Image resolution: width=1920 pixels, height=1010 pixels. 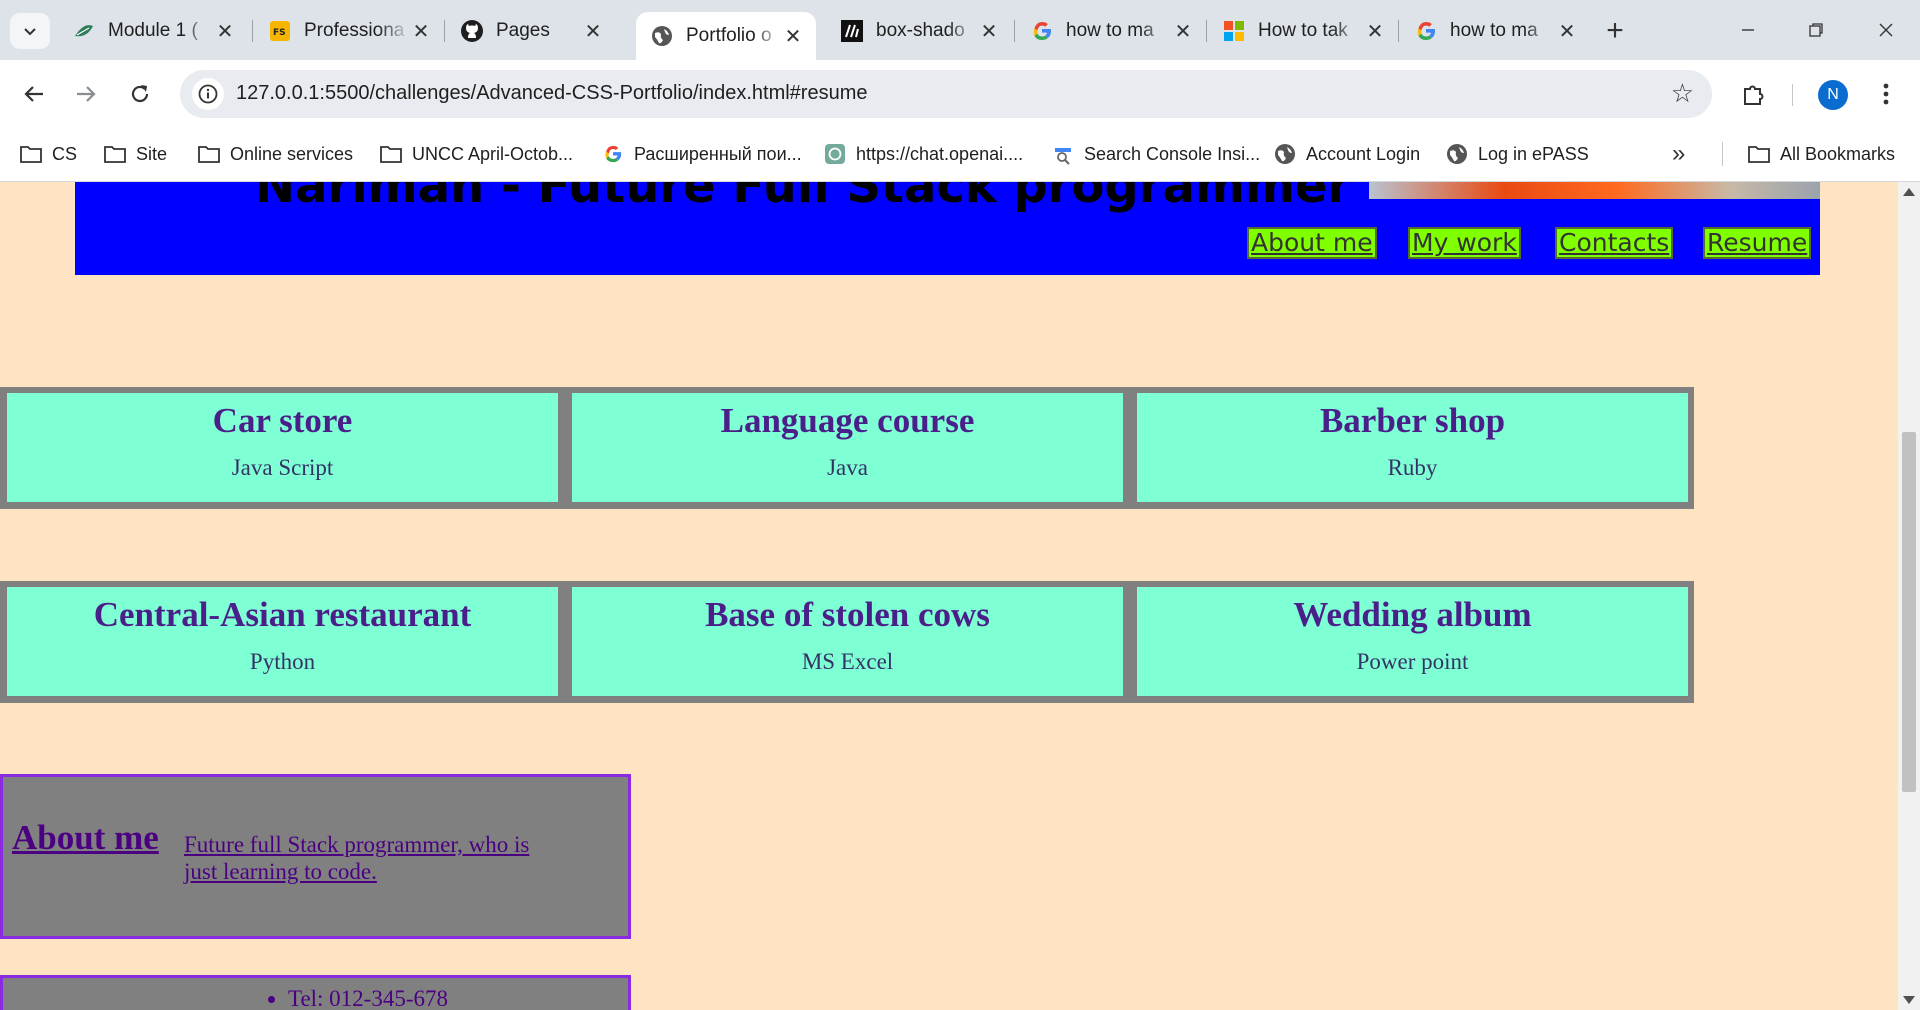 What do you see at coordinates (1412, 420) in the screenshot?
I see `work-card-title: Barber shop` at bounding box center [1412, 420].